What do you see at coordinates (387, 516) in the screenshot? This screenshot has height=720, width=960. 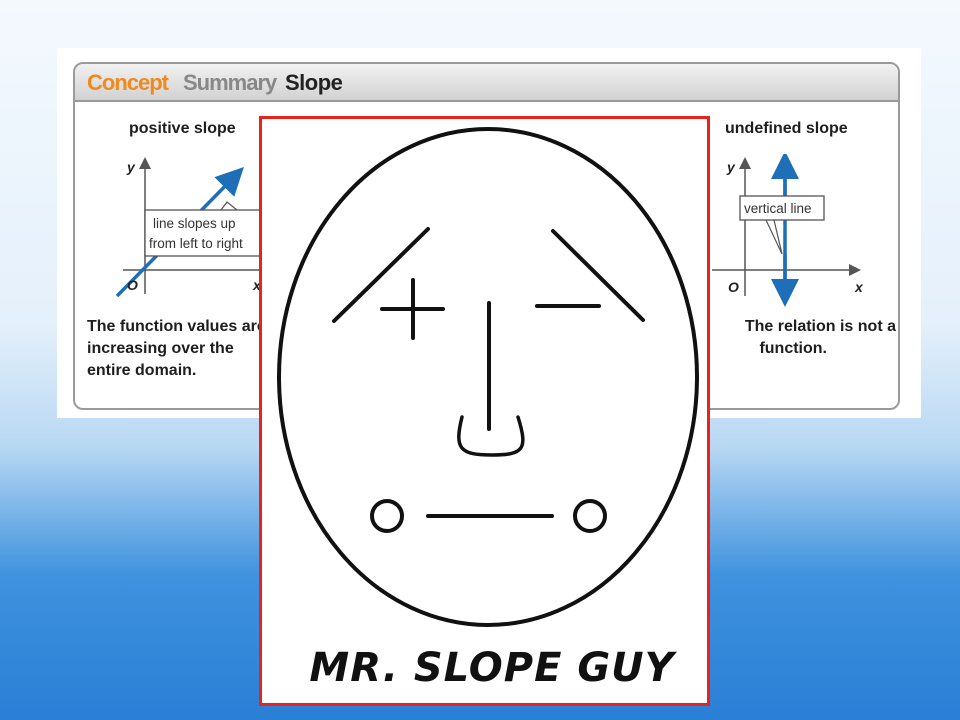 I see `left-dimple` at bounding box center [387, 516].